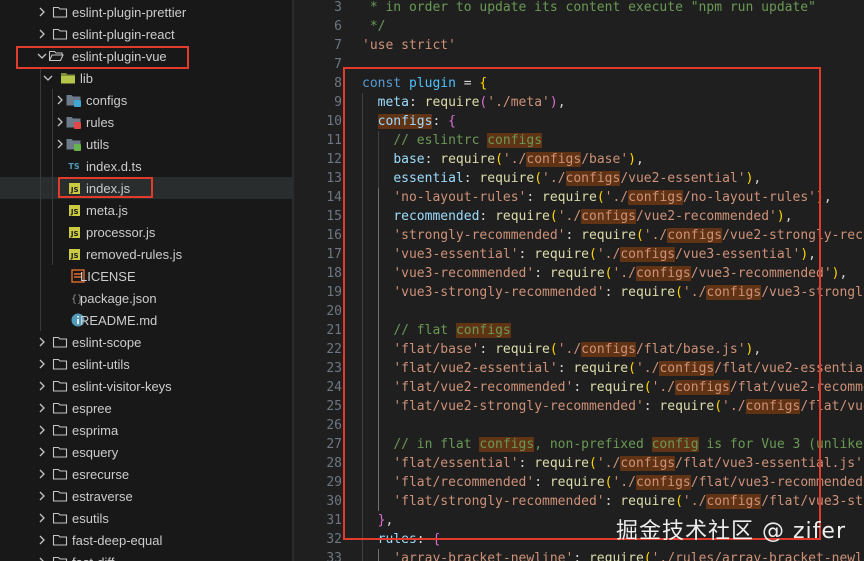  What do you see at coordinates (374, 26) in the screenshot?
I see `code-line: */` at bounding box center [374, 26].